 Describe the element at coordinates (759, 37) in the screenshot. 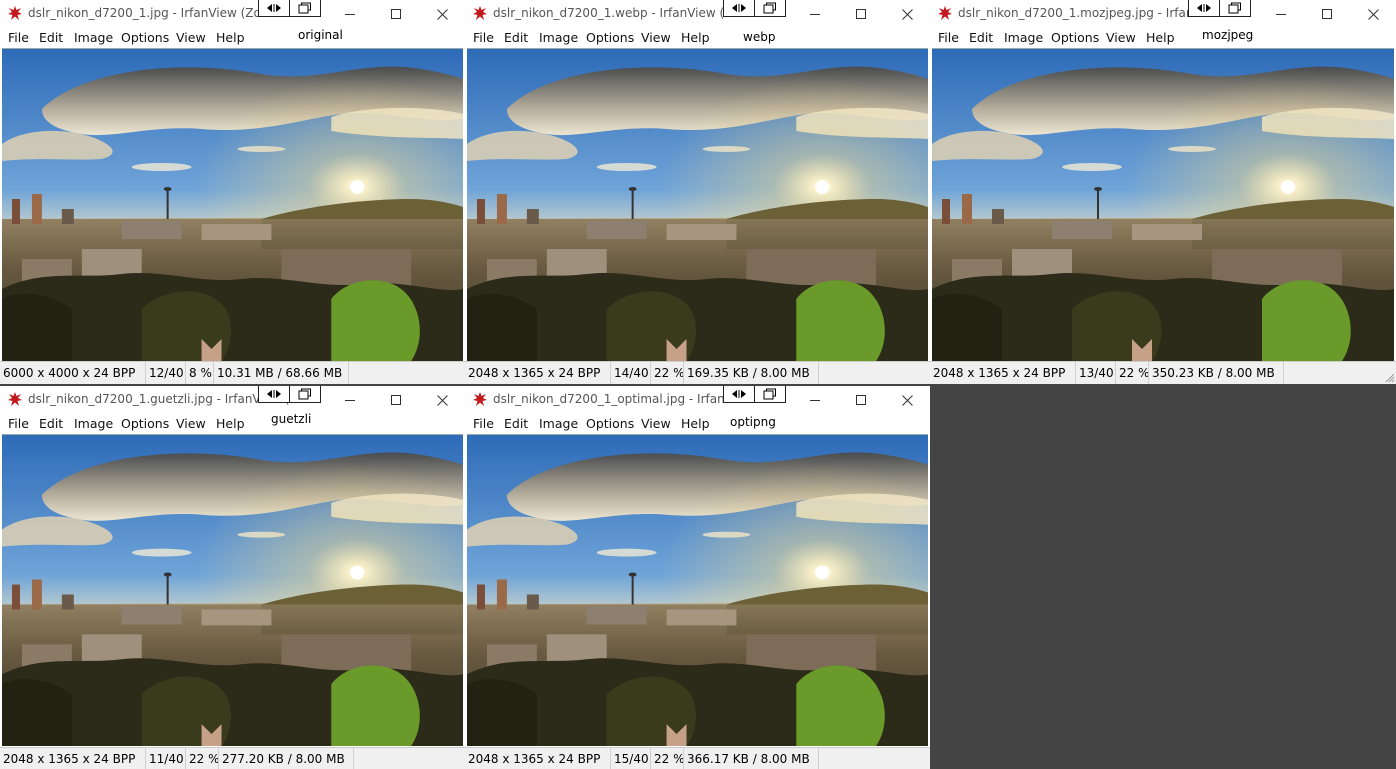

I see `format-label: webp` at that location.